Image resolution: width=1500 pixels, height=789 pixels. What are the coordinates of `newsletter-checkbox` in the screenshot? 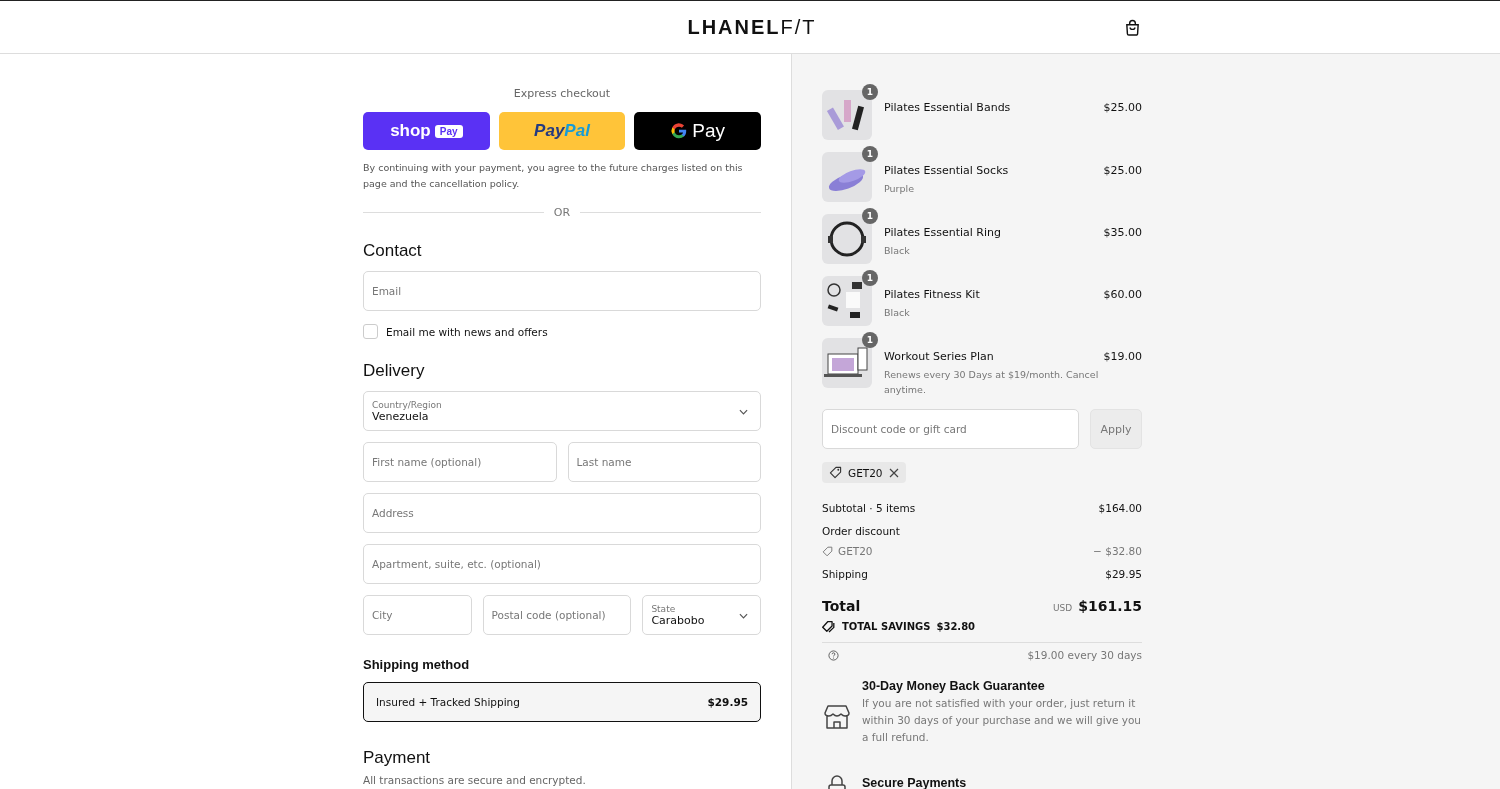 It's located at (370, 331).